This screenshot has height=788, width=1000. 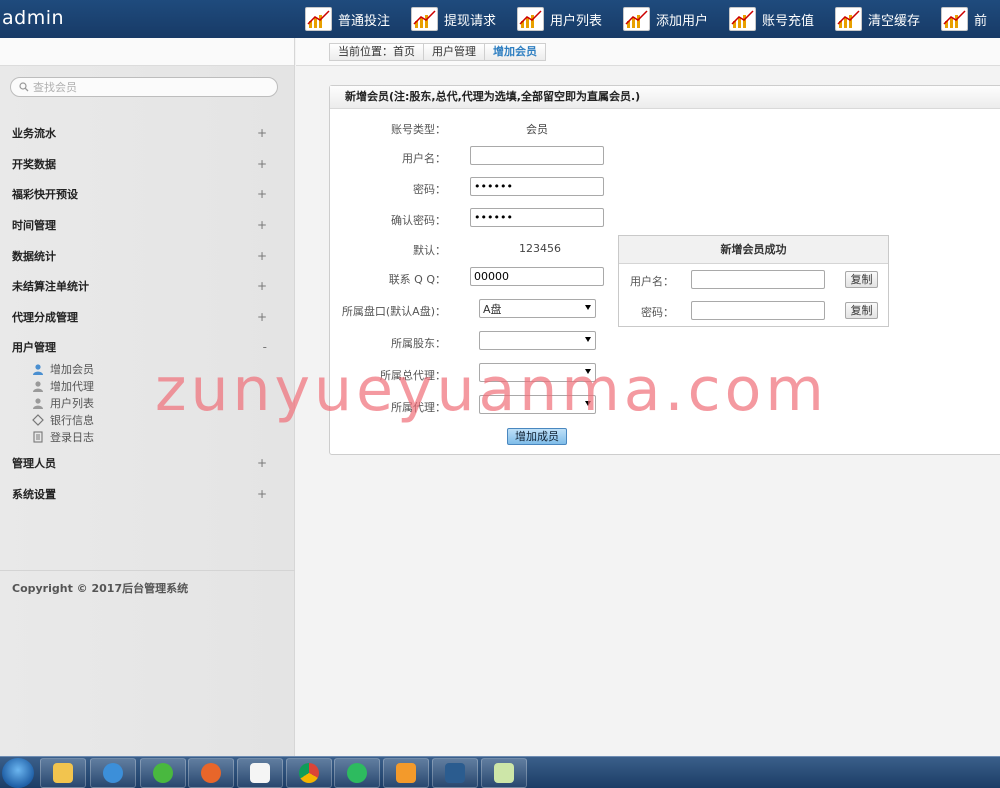 What do you see at coordinates (113, 773) in the screenshot?
I see `taskbar-ie` at bounding box center [113, 773].